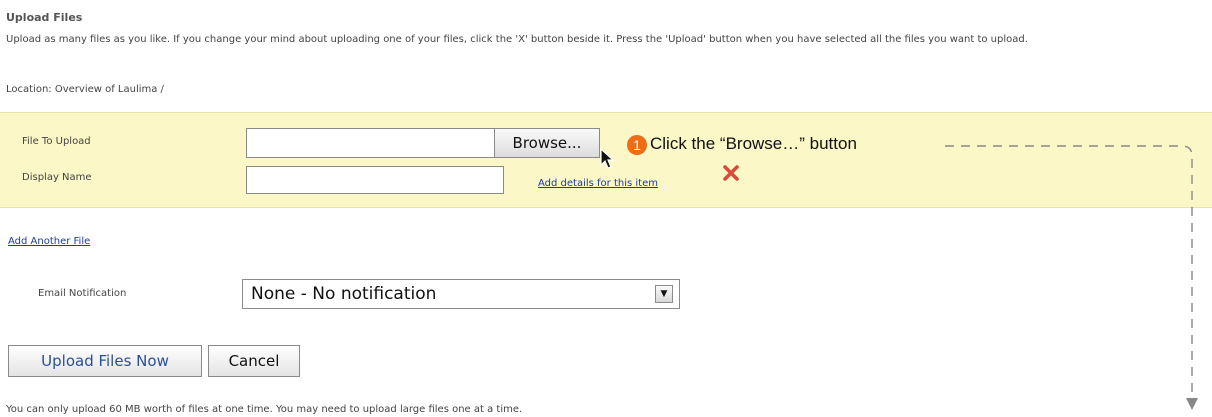 This screenshot has height=417, width=1212. I want to click on file-to-upload-label: File To Upload, so click(56, 141).